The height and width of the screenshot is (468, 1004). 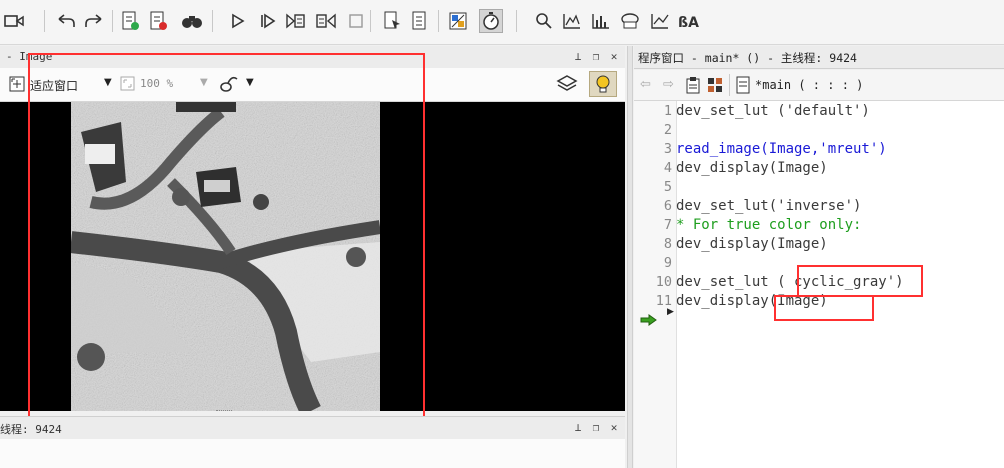 I want to click on lightbulb-icon, so click(x=603, y=84).